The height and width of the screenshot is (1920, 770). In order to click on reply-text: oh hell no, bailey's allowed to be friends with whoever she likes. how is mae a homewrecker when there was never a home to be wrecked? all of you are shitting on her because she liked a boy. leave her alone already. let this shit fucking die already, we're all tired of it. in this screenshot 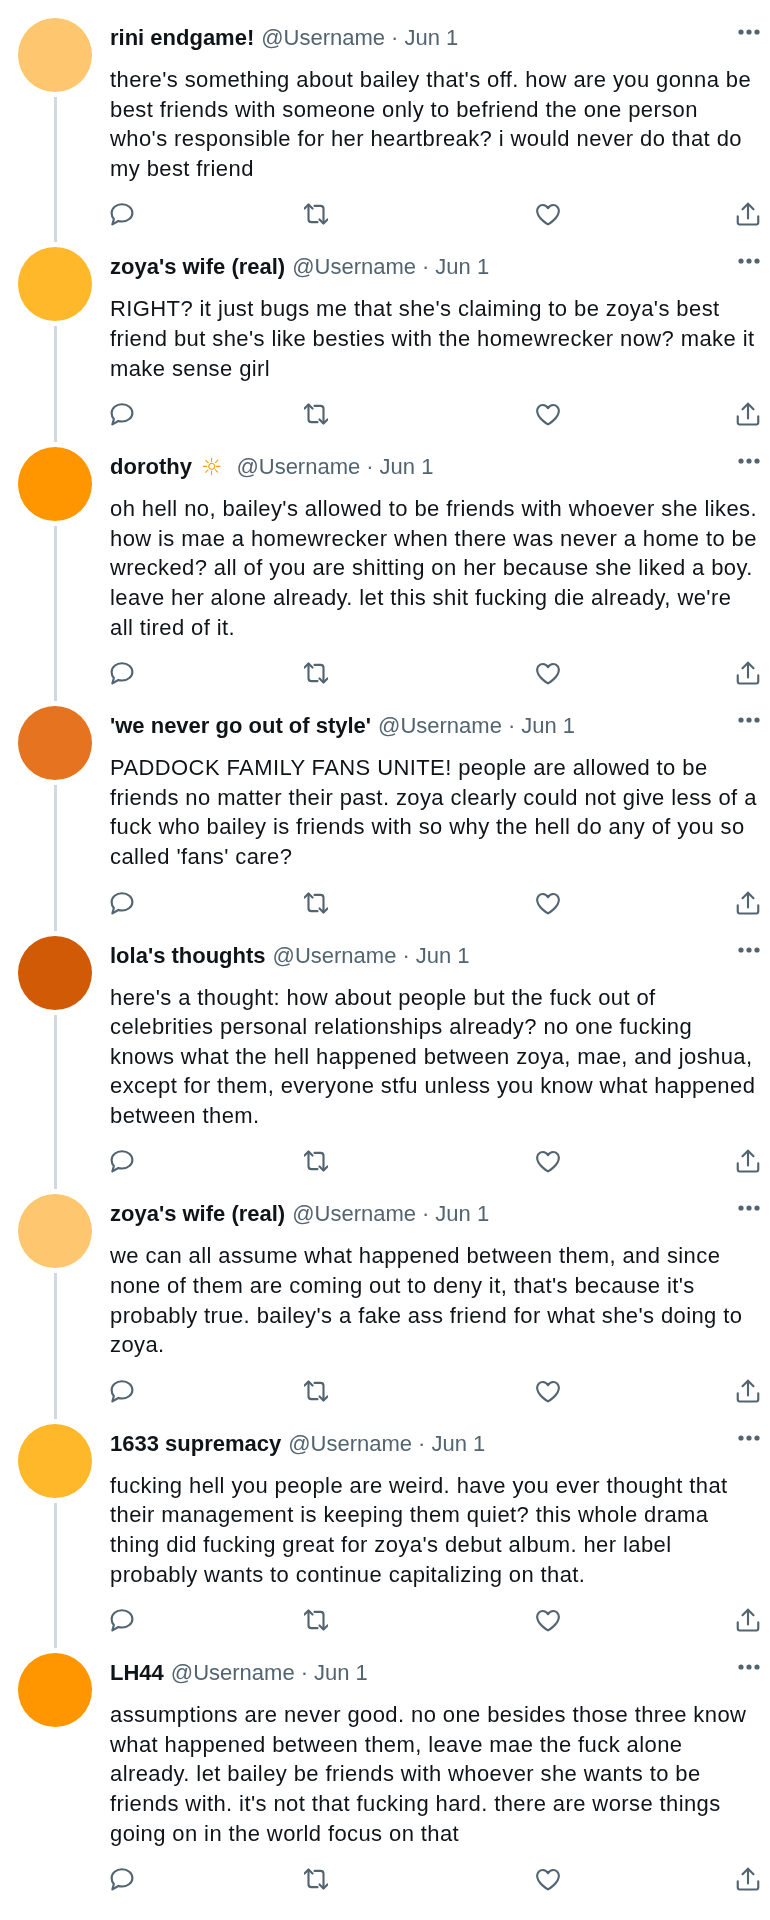, I will do `click(434, 568)`.